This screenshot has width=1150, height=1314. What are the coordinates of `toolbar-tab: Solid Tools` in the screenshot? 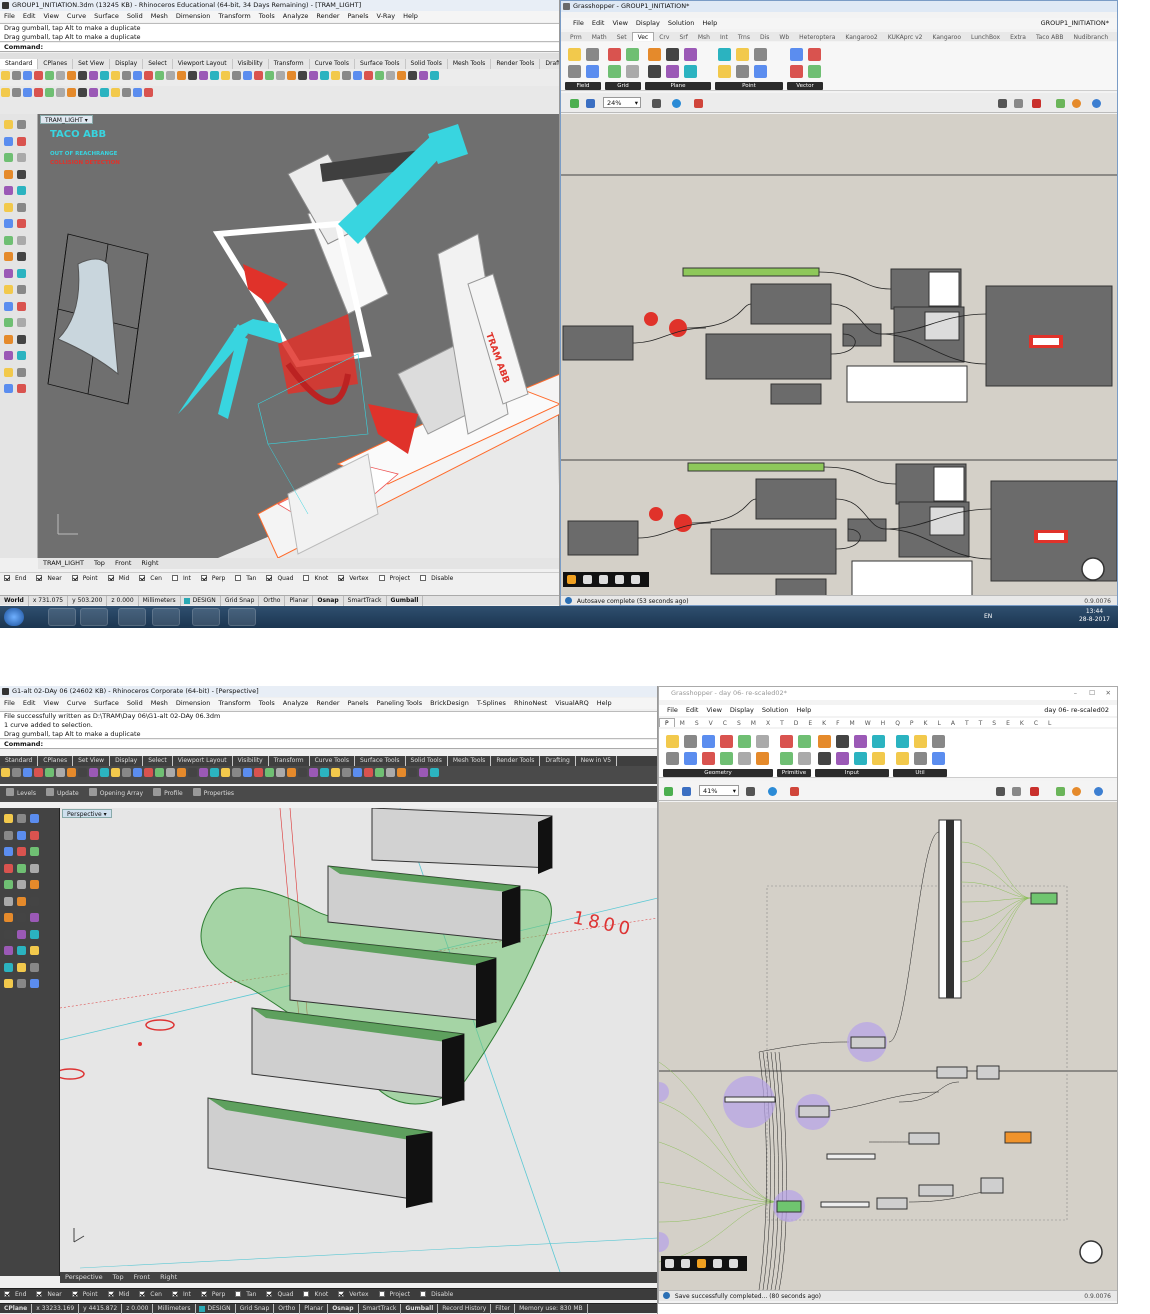 It's located at (427, 761).